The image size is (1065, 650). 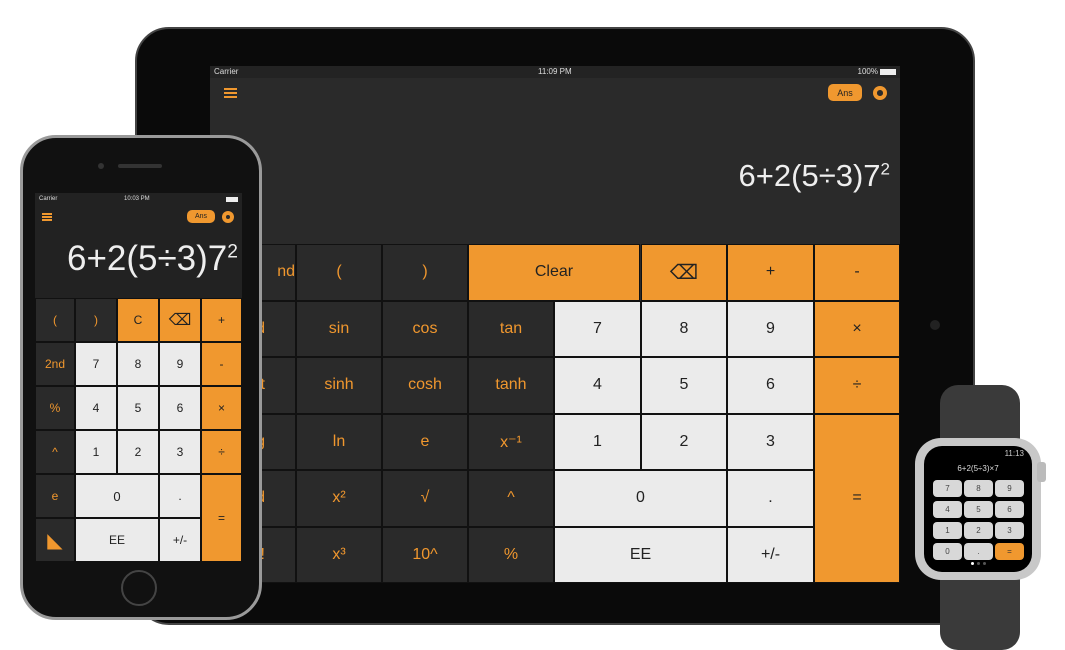 I want to click on calc-key: ◣, so click(x=55, y=539).